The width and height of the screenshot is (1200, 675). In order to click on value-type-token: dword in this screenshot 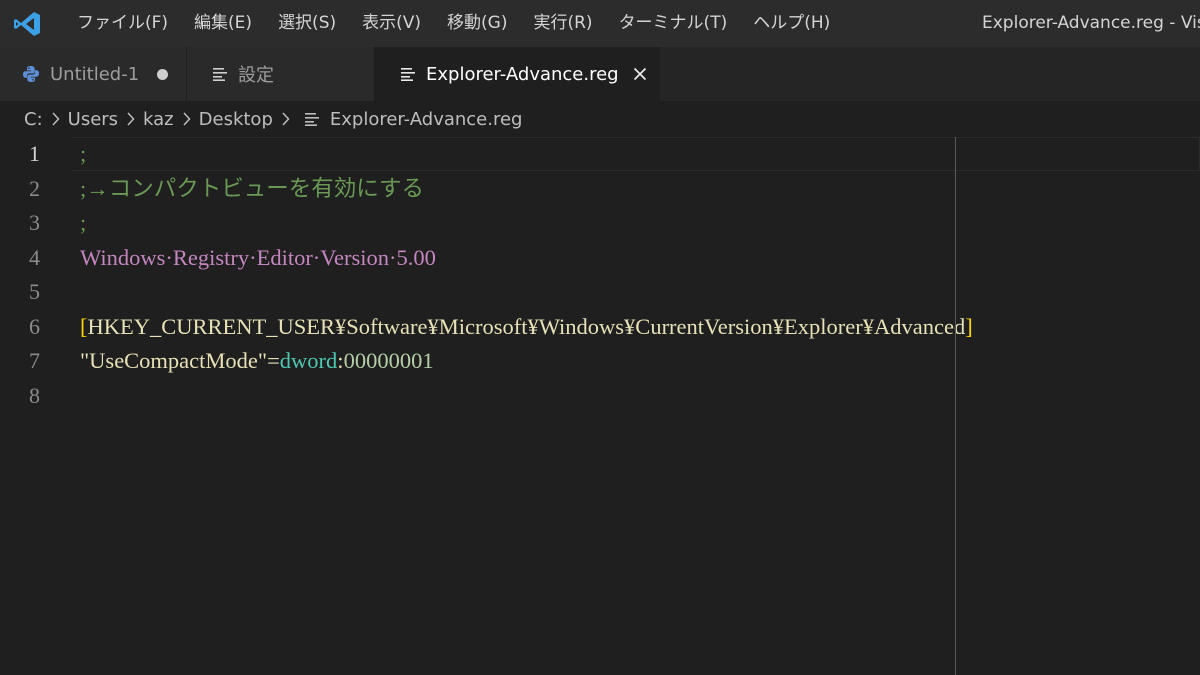, I will do `click(308, 360)`.